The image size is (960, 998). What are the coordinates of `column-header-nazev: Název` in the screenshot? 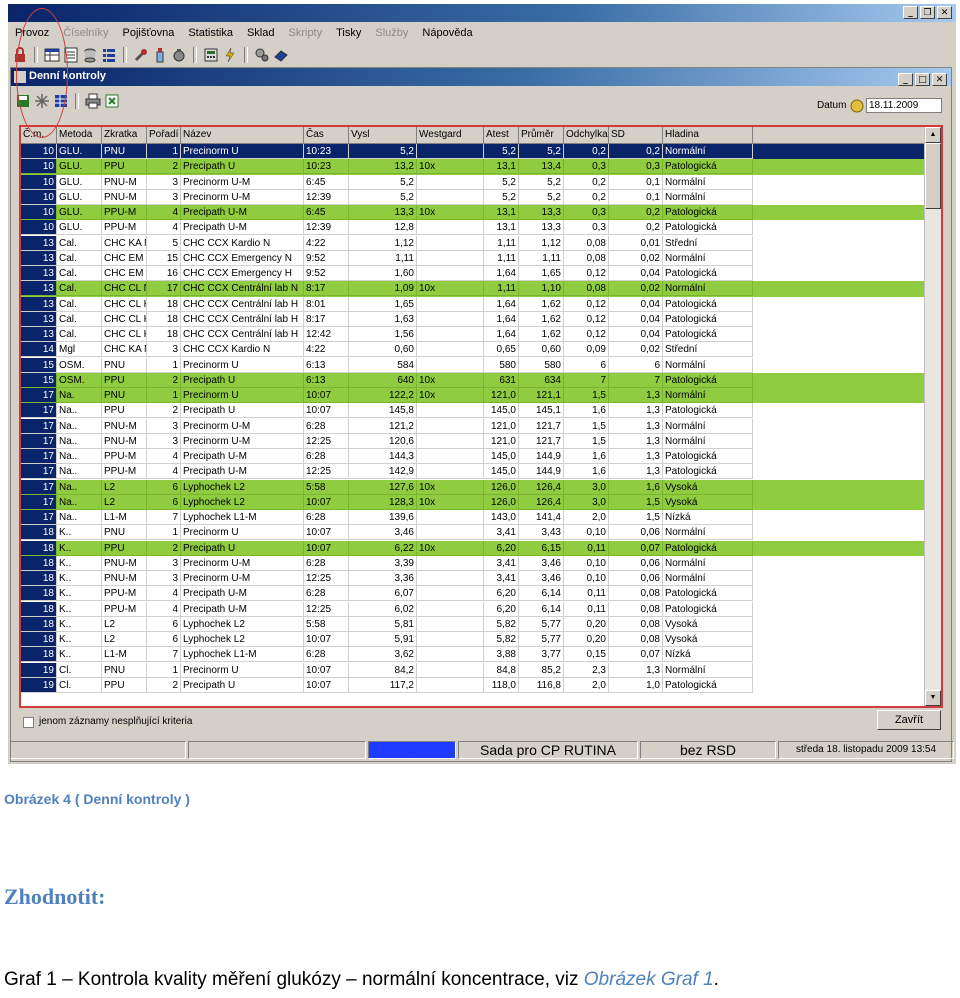 It's located at (242, 135).